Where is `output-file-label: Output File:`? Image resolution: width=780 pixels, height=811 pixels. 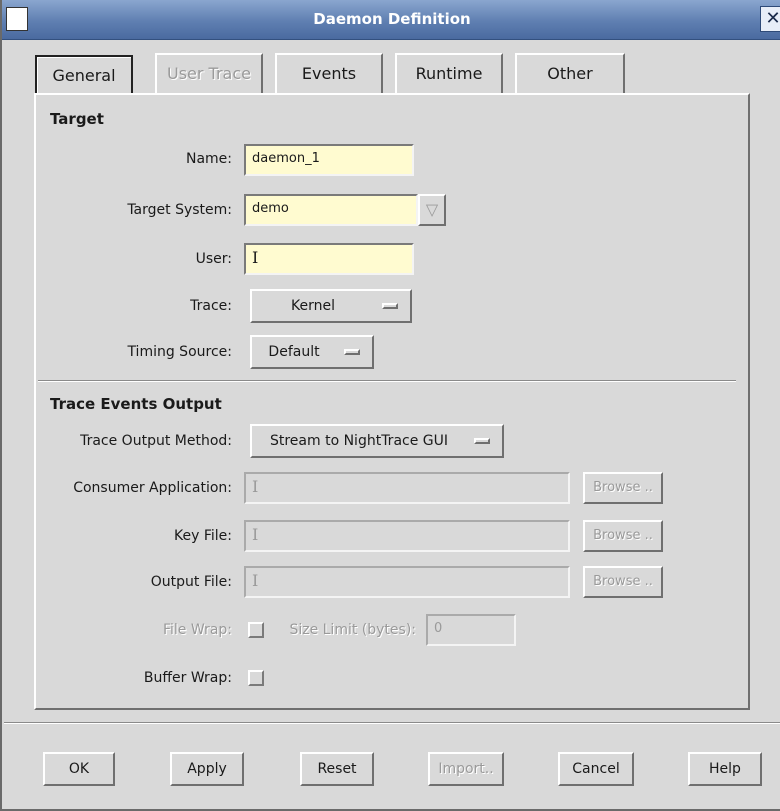
output-file-label: Output File: is located at coordinates (191, 582).